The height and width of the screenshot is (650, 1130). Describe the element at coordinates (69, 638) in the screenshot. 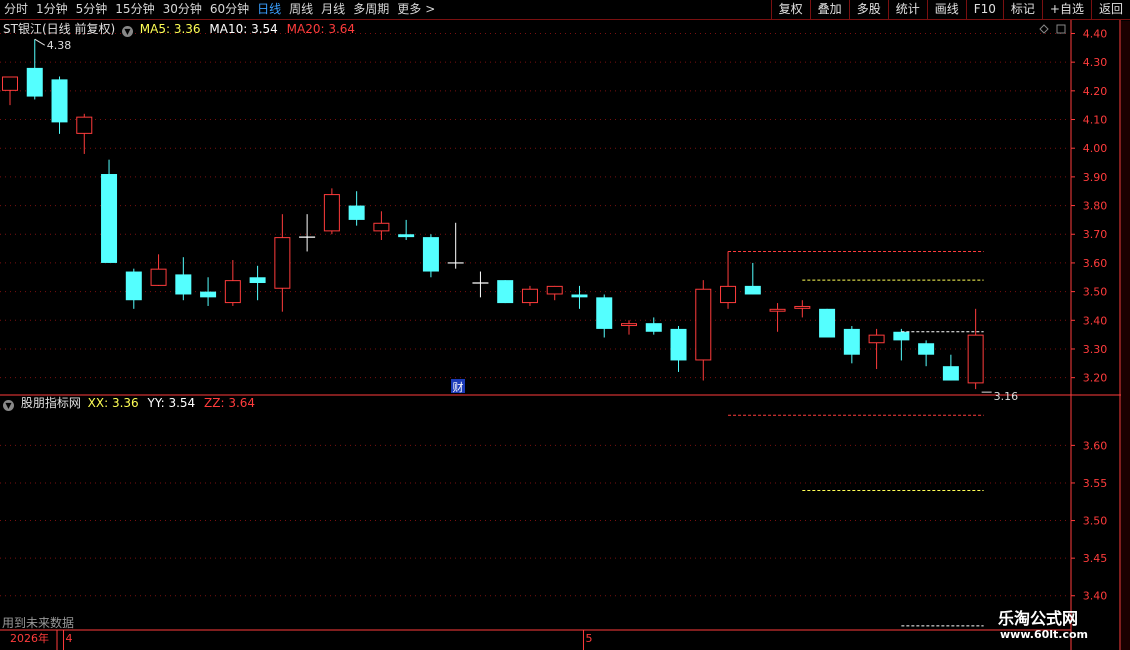

I see `date-axis-label: 4` at that location.